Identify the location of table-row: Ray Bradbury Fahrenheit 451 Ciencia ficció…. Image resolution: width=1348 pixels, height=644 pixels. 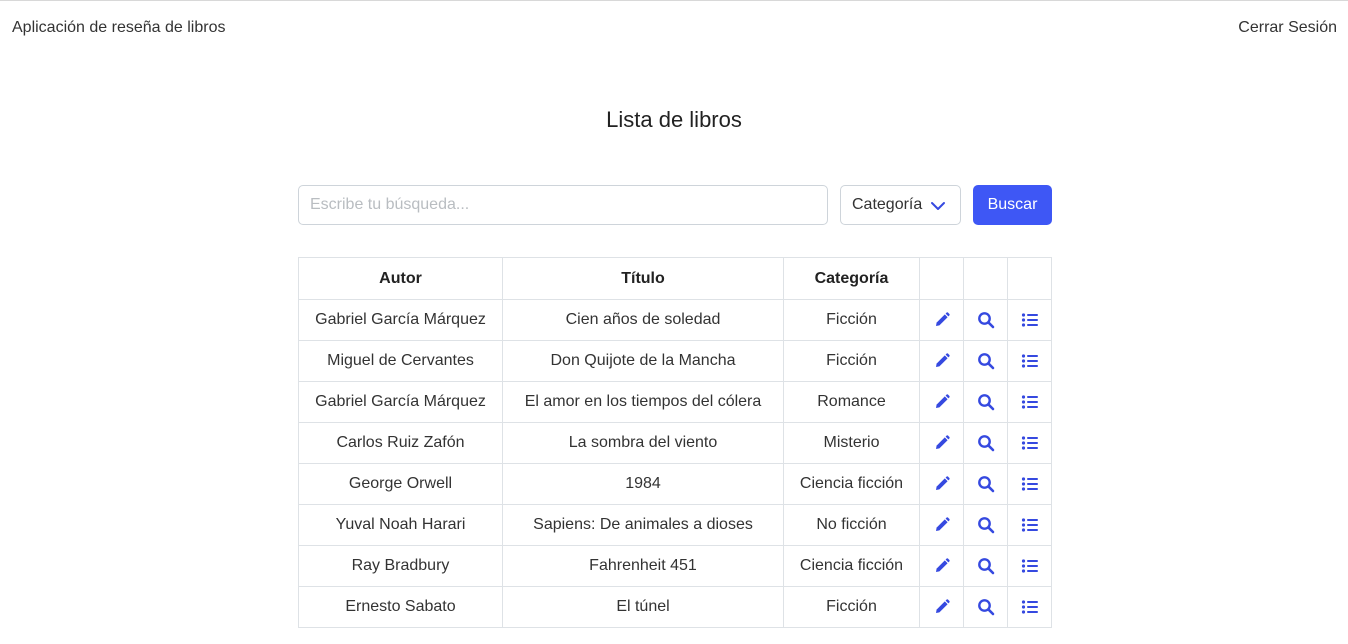
(675, 566).